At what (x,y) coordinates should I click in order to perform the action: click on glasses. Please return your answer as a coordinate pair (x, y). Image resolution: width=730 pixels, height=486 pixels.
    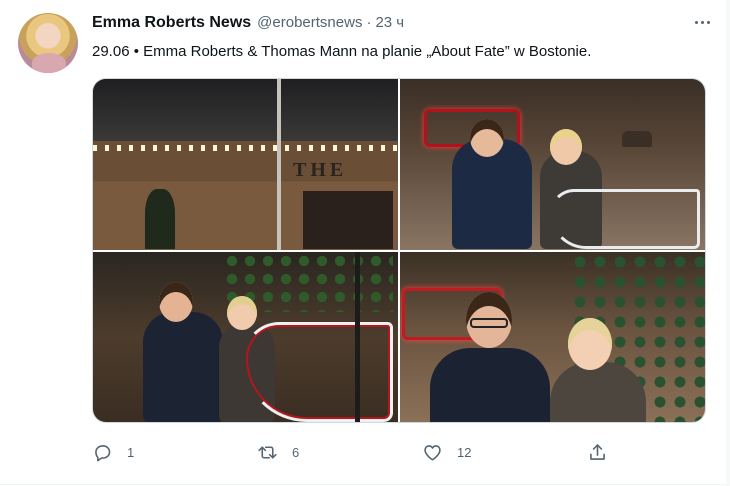
    Looking at the image, I should click on (489, 322).